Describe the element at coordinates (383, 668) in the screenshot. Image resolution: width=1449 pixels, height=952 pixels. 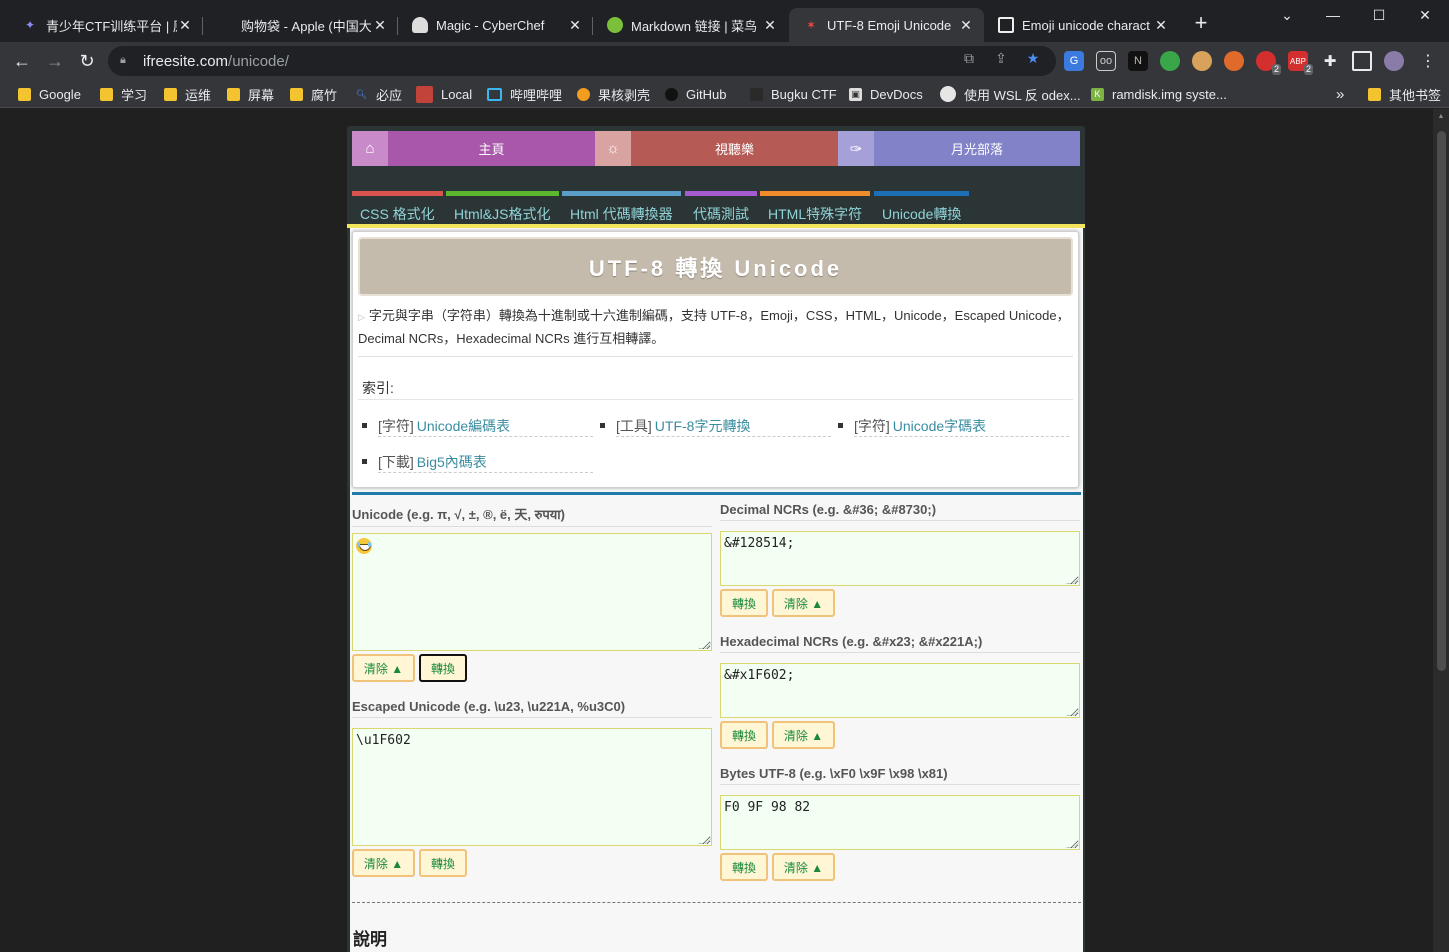
I see `unicode-clear-button: 清除 ▲` at that location.